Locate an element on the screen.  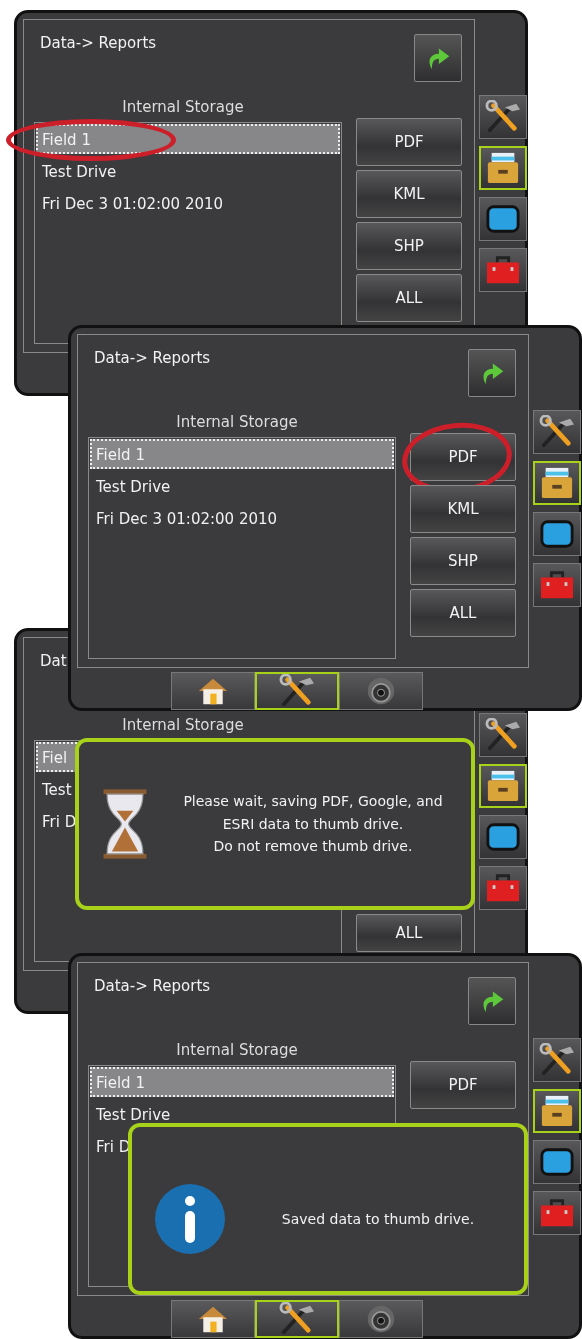
screen-title: Dat is located at coordinates (53, 660).